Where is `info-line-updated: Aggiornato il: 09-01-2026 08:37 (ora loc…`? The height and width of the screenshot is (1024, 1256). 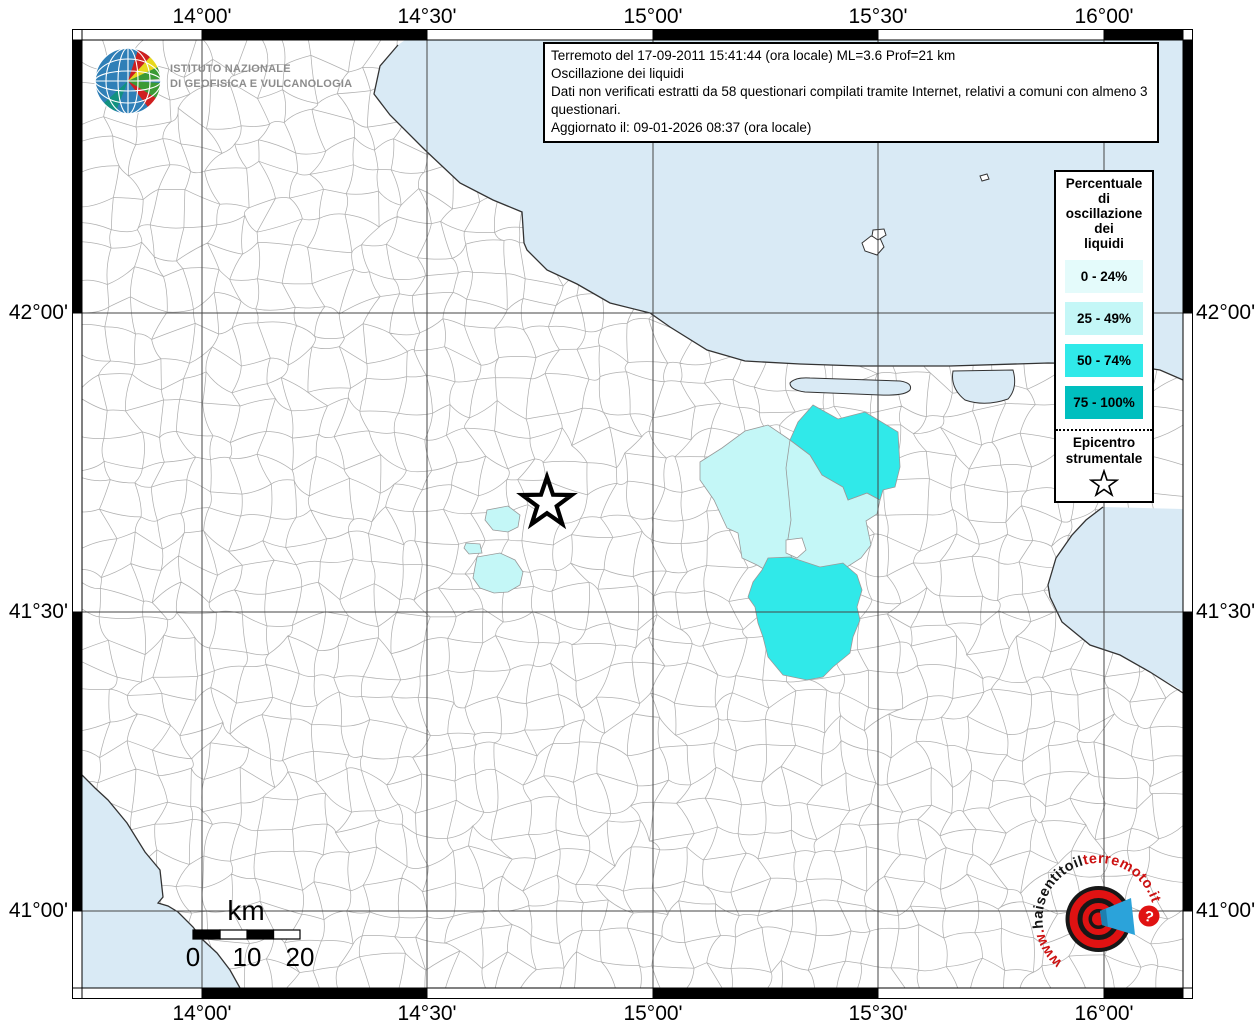 info-line-updated: Aggiornato il: 09-01-2026 08:37 (ora loc… is located at coordinates (681, 127).